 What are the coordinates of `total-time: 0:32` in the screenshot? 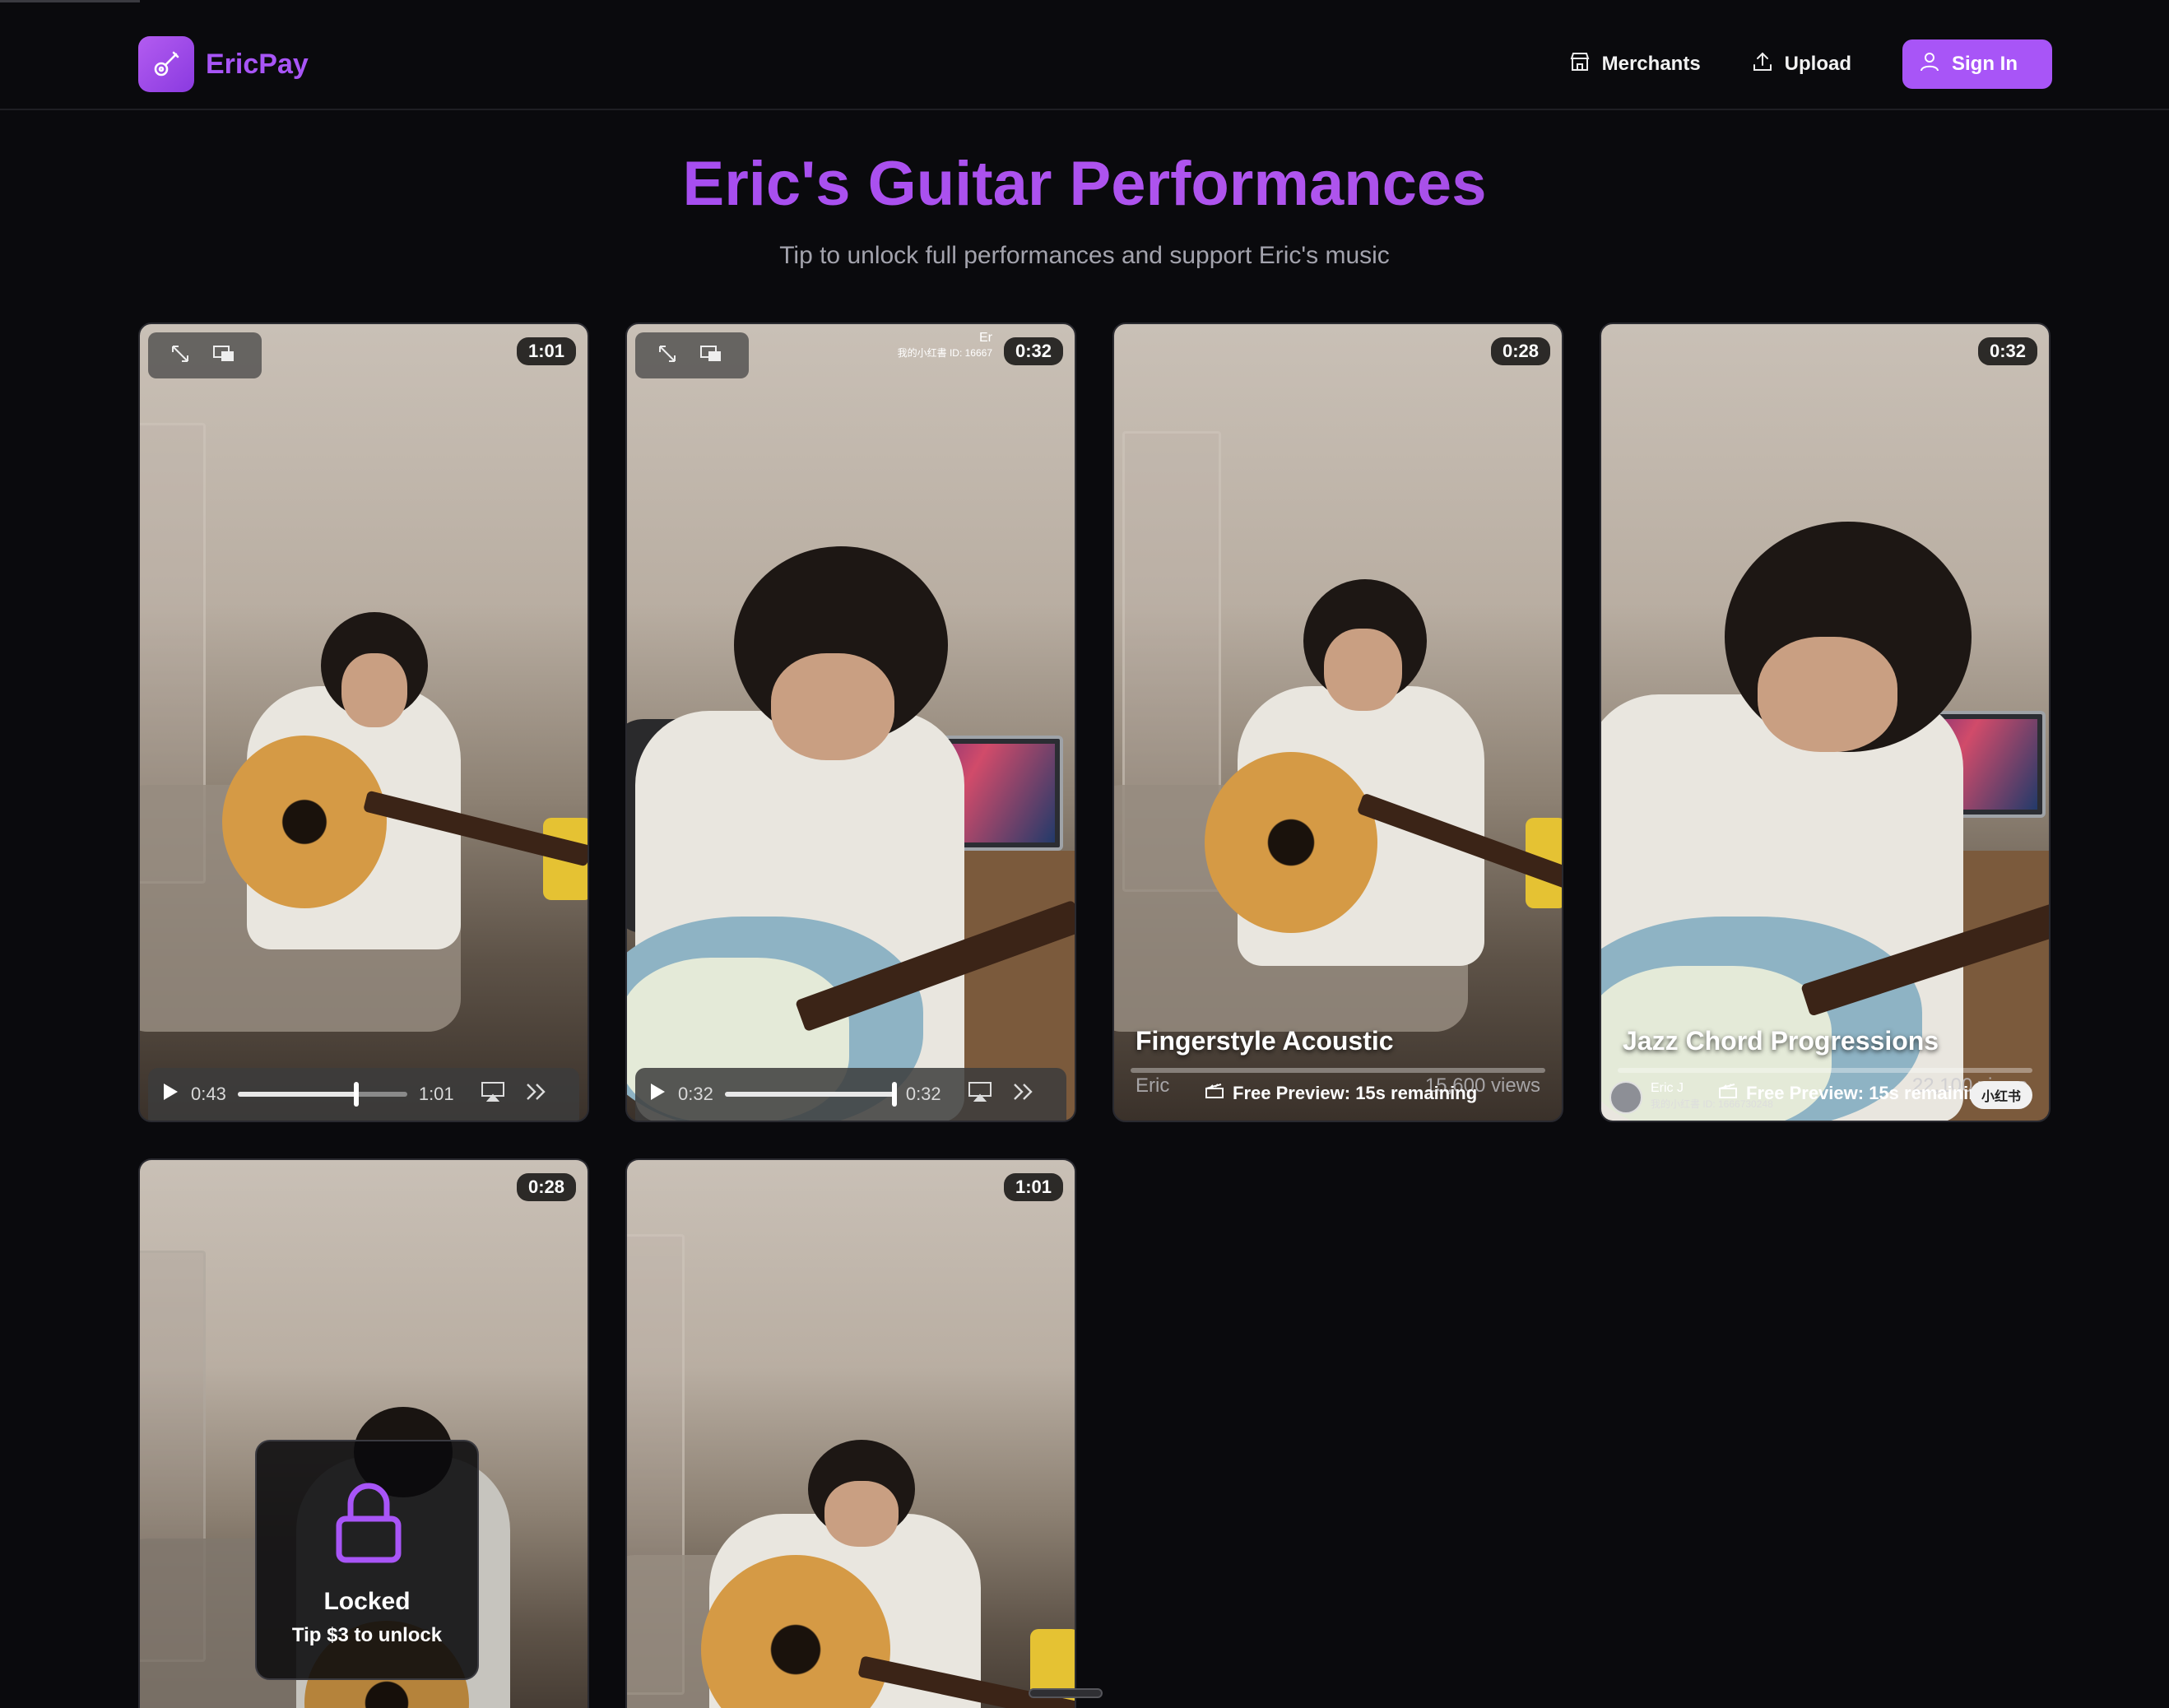 It's located at (923, 1094).